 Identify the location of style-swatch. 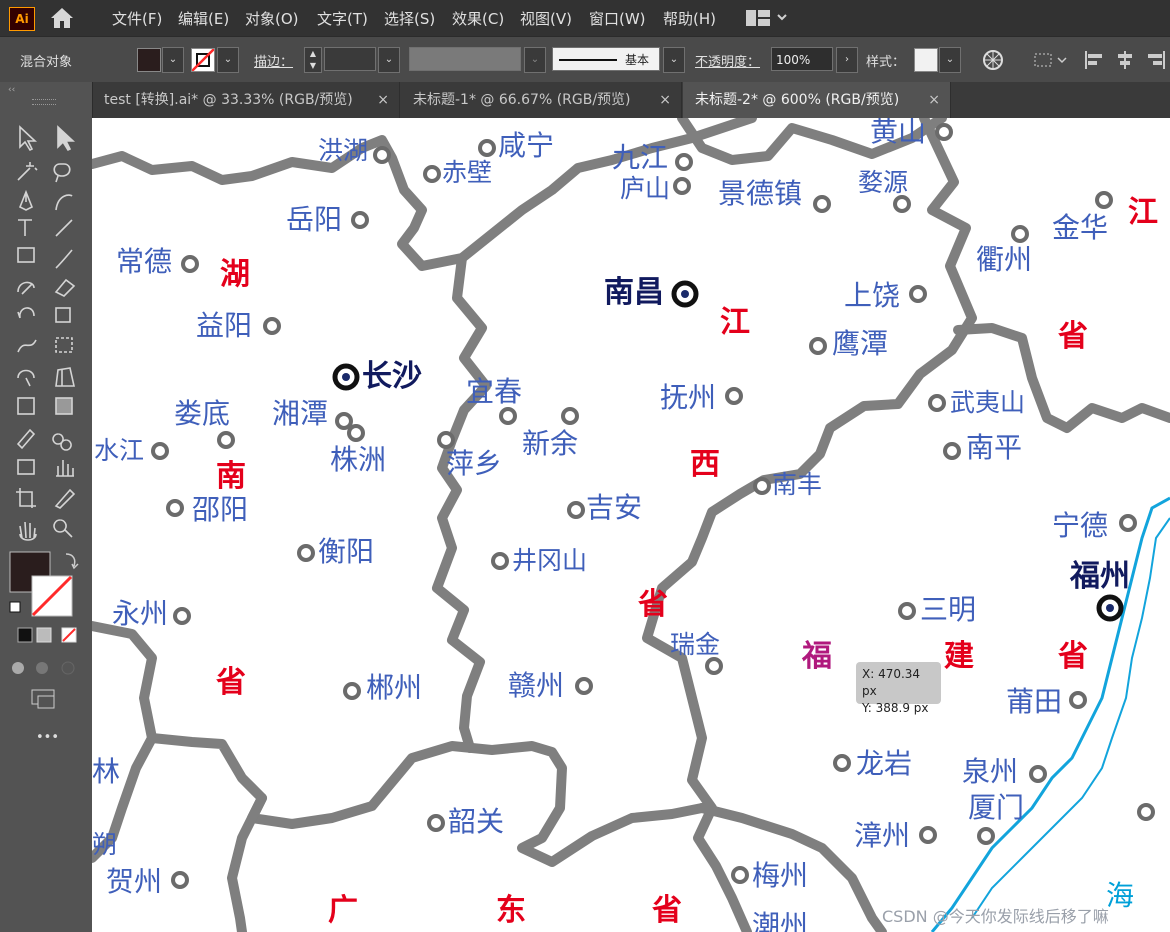
(926, 60).